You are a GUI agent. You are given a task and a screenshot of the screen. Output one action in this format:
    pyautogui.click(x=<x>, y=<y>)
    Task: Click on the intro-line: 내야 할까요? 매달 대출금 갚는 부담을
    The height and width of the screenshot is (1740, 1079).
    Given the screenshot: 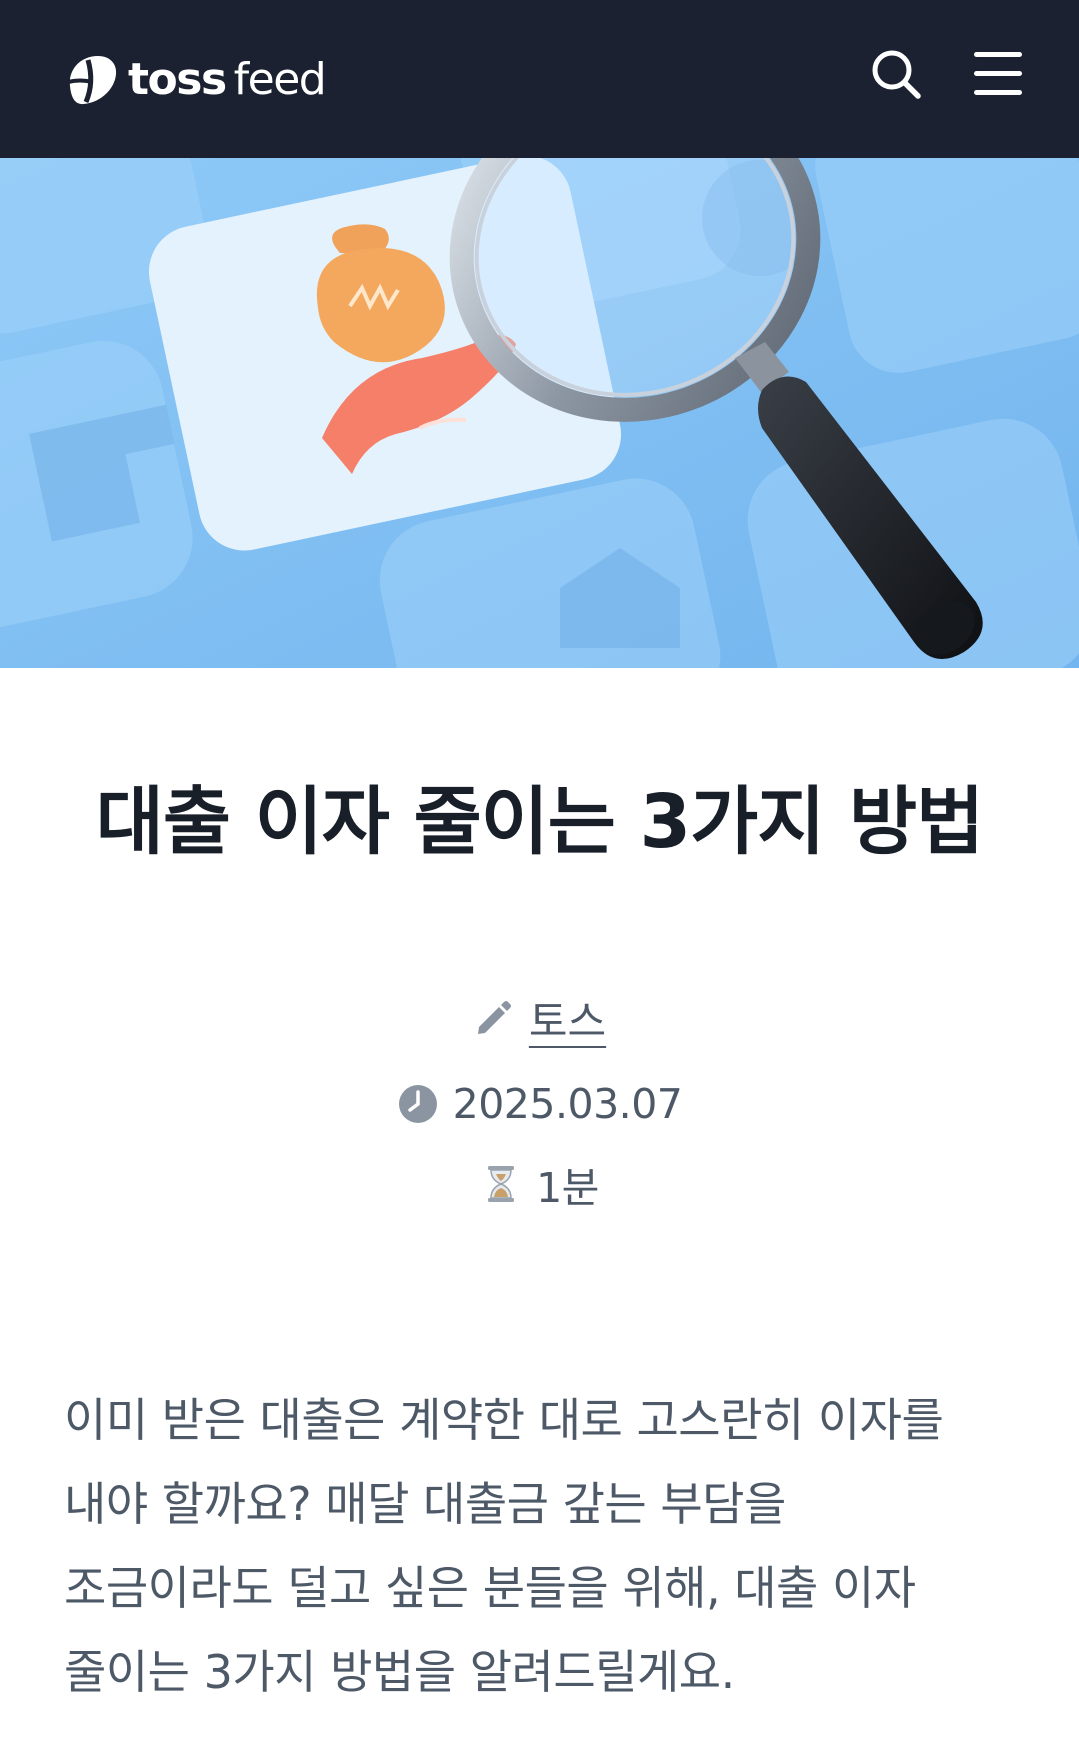 What is the action you would take?
    pyautogui.click(x=425, y=1504)
    